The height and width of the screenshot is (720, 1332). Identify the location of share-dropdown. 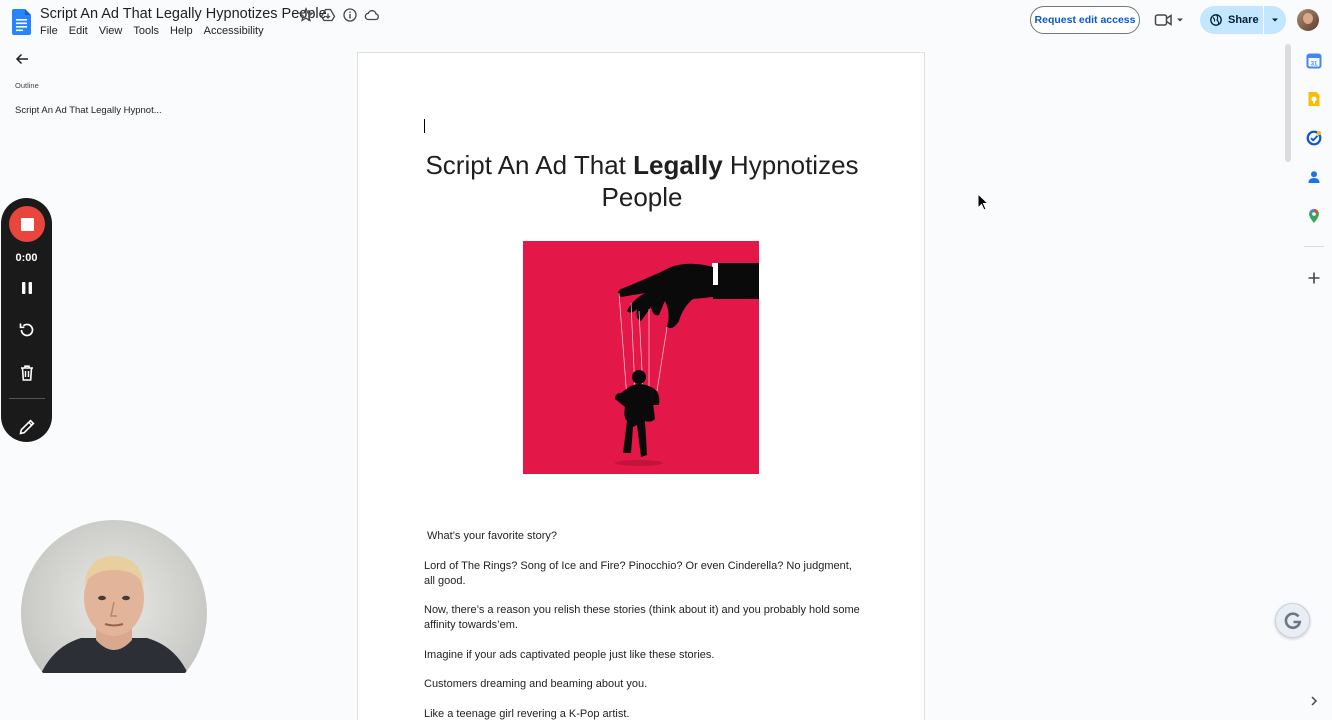
(1275, 20).